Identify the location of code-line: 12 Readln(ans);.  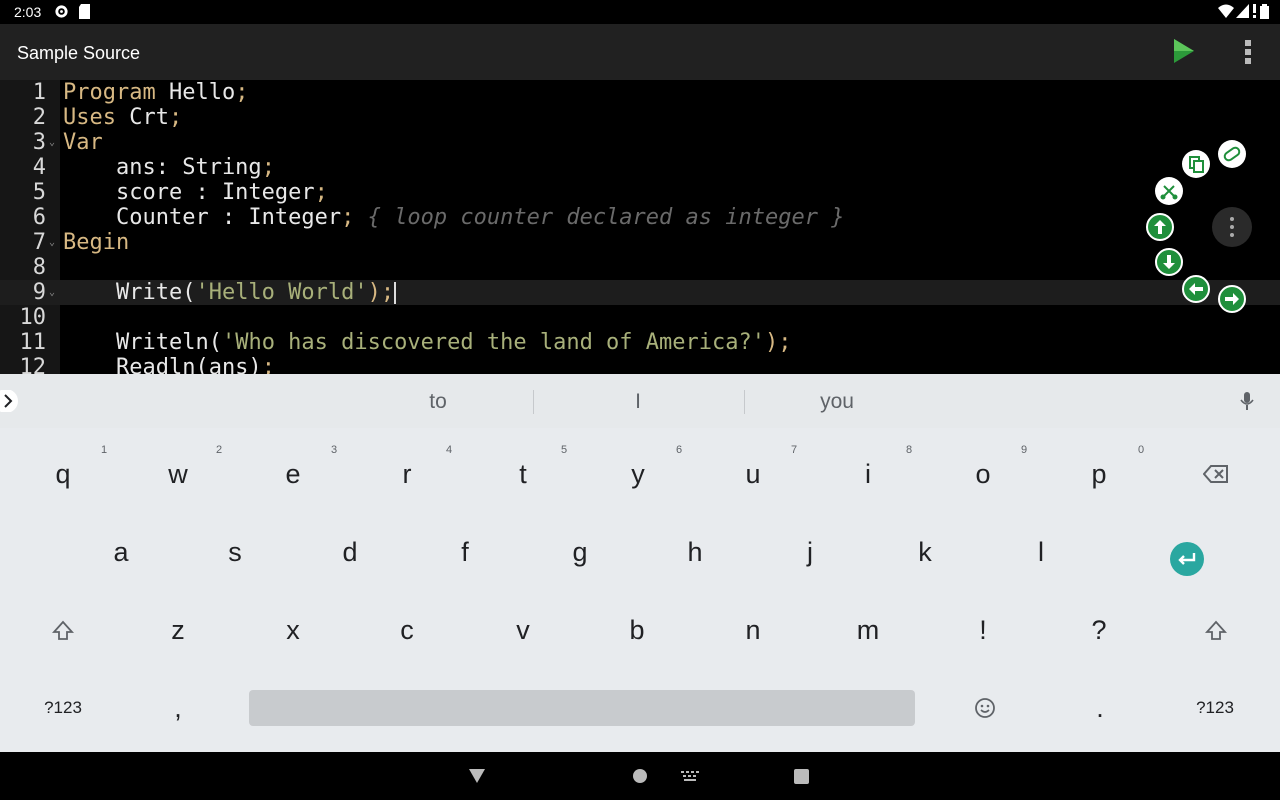
(640, 364).